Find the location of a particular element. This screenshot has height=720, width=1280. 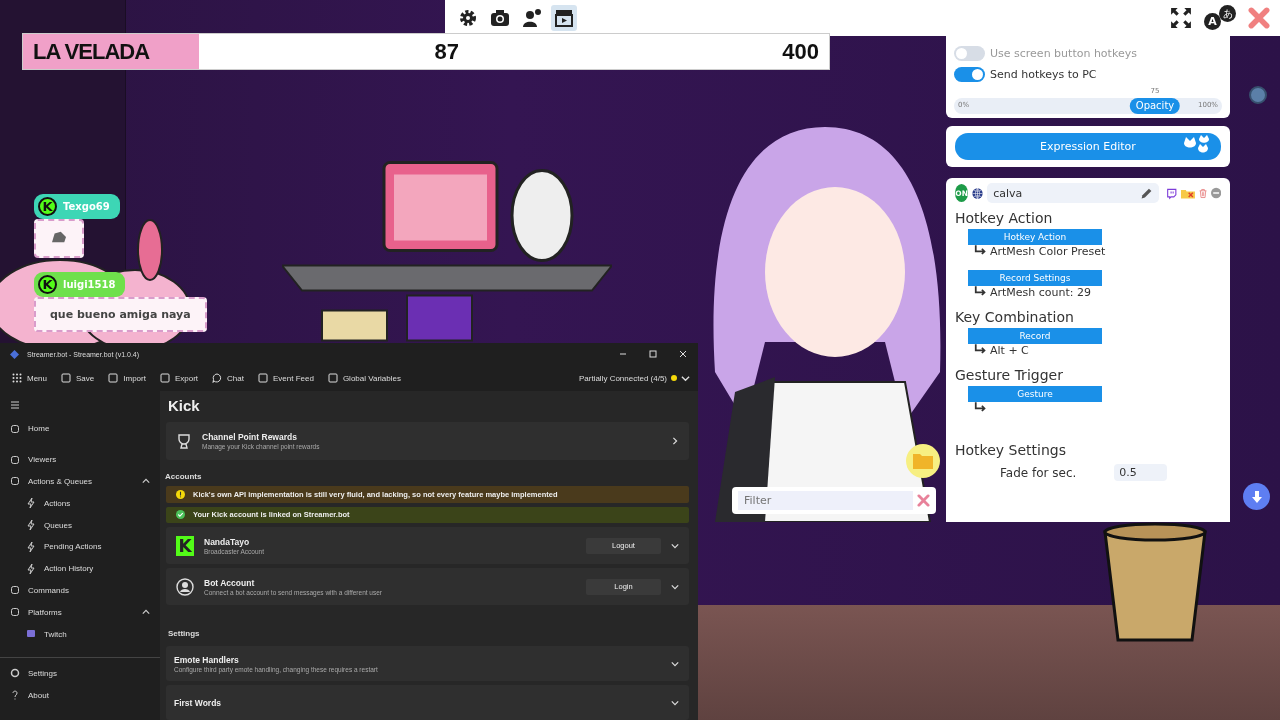

menu-item: Export is located at coordinates (179, 378).